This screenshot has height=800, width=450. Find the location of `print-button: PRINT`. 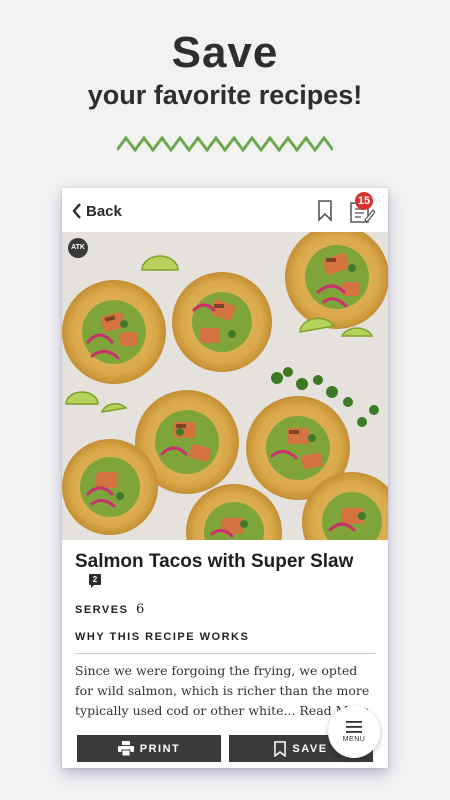

print-button: PRINT is located at coordinates (149, 748).